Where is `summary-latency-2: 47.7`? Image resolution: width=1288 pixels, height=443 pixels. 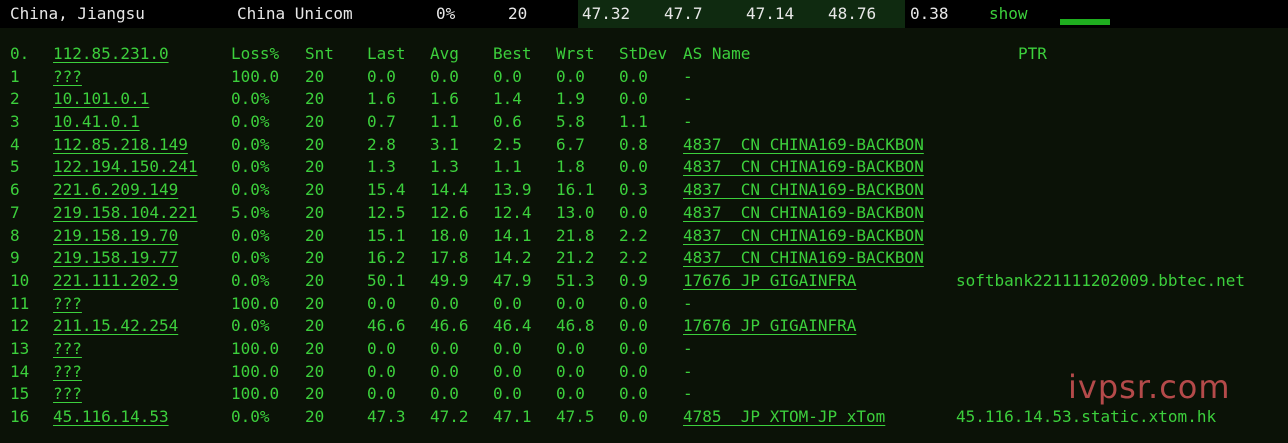 summary-latency-2: 47.7 is located at coordinates (683, 13).